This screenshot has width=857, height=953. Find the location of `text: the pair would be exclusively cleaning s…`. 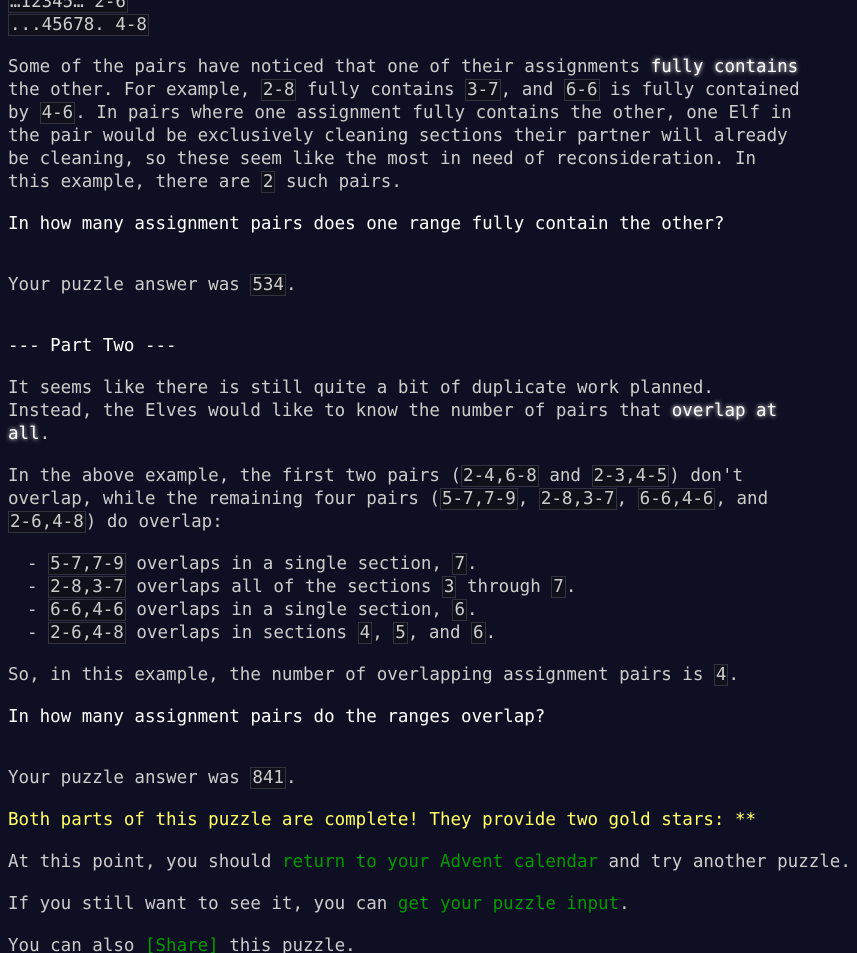

text: the pair would be exclusively cleaning s… is located at coordinates (398, 136).